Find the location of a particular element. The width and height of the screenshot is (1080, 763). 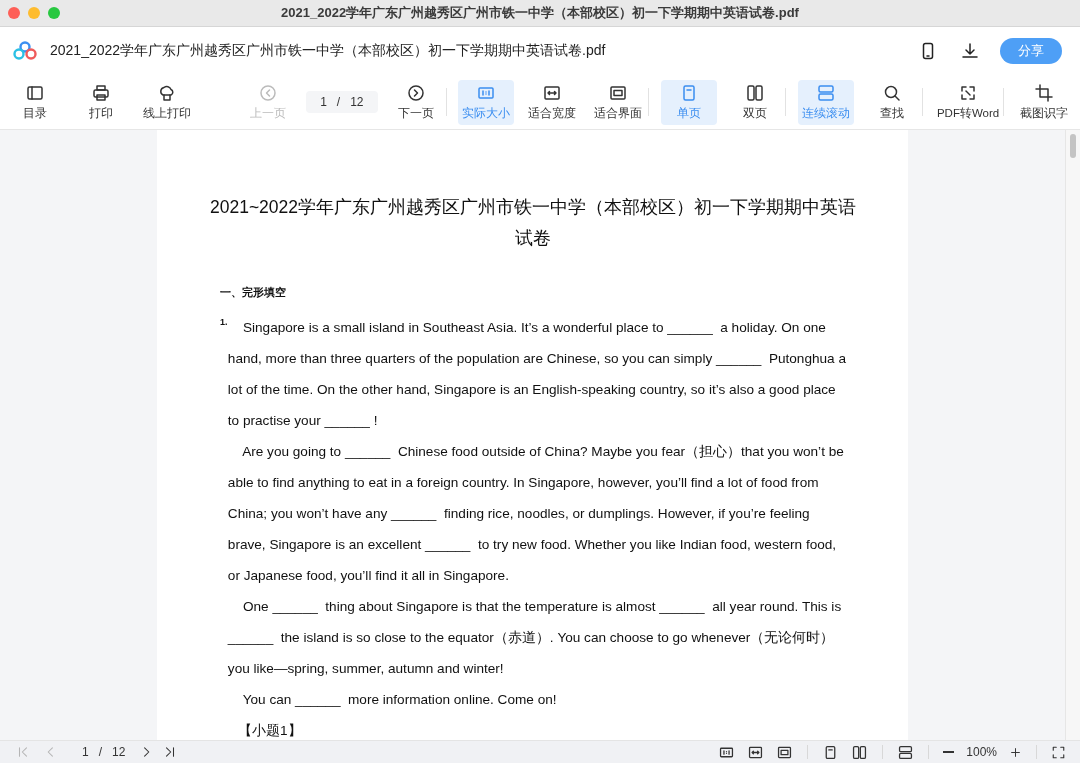

first-page-icon is located at coordinates (23, 752).